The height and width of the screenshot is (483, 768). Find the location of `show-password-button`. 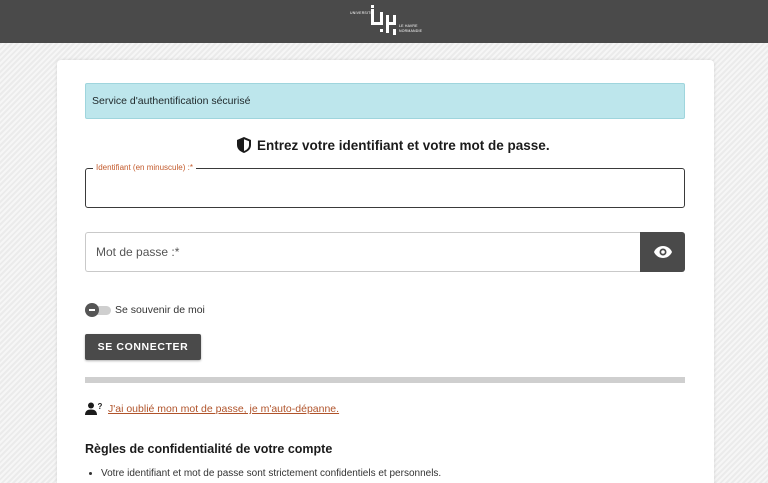

show-password-button is located at coordinates (662, 252).